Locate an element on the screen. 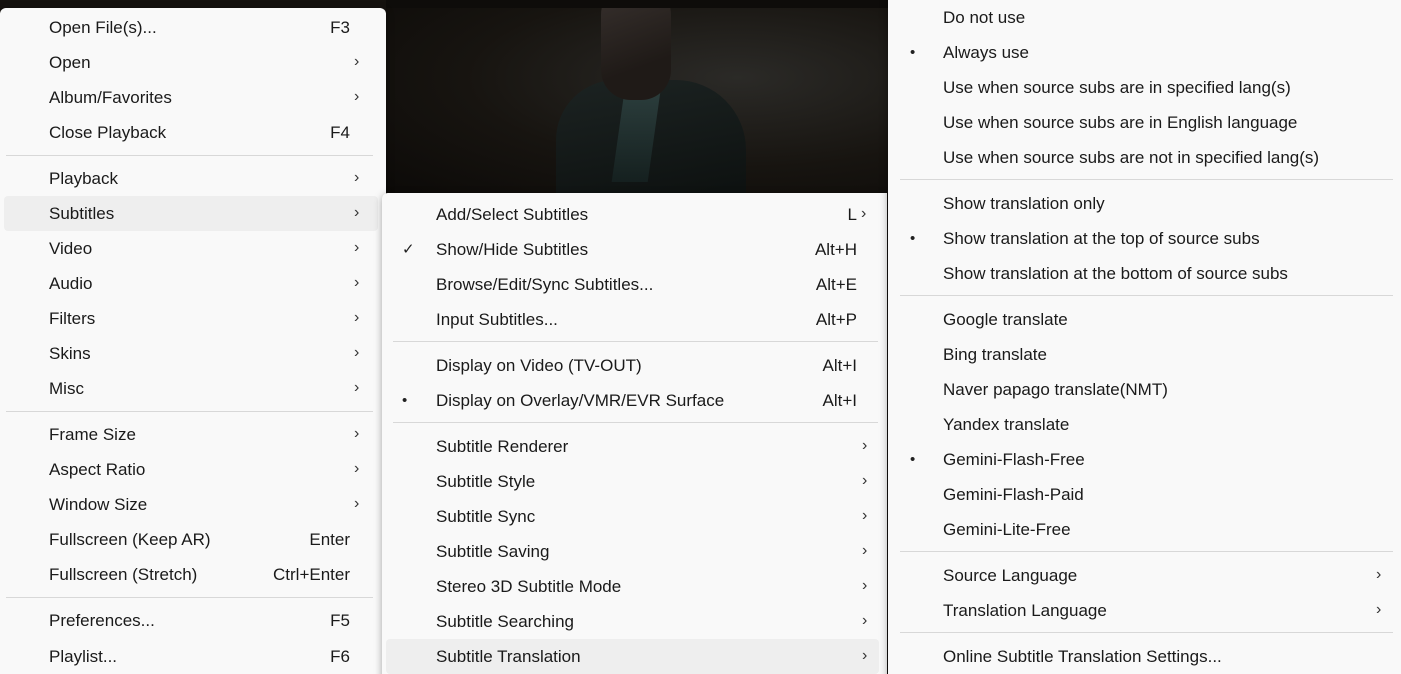  menu-item-label: Gemini-Lite-Free is located at coordinates (1007, 529).